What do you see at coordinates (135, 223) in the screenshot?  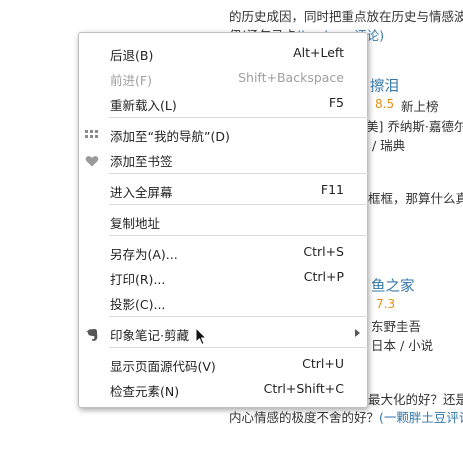 I see `menu-item-label: 复制地址` at bounding box center [135, 223].